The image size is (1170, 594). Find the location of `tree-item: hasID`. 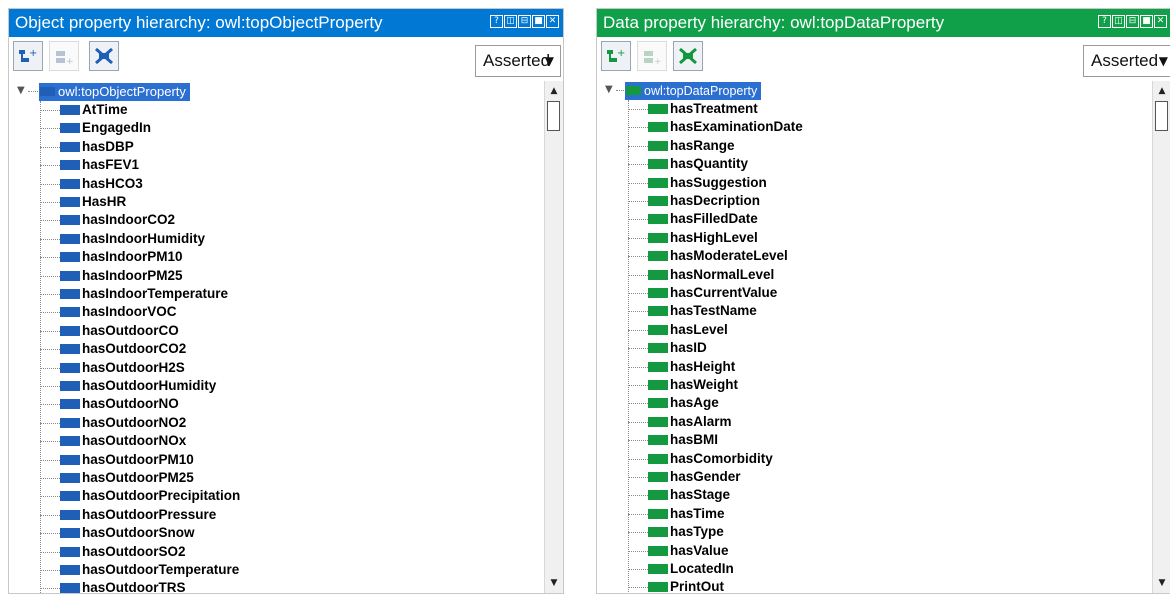

tree-item: hasID is located at coordinates (778, 348).